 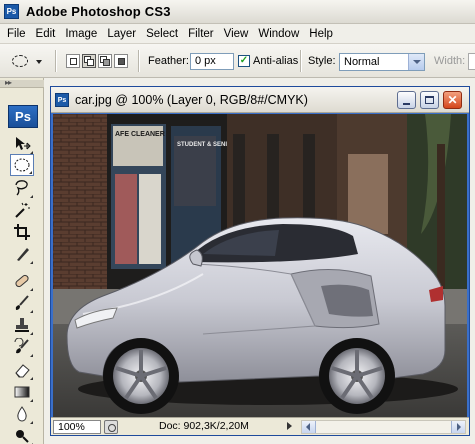 I want to click on status-menu-icon, so click(x=111, y=427).